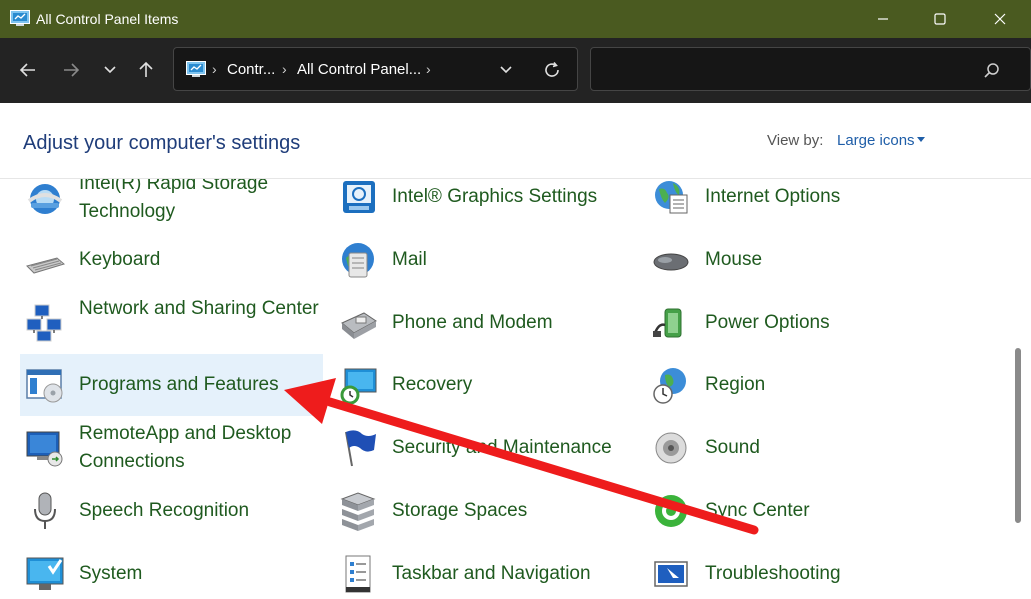 Image resolution: width=1031 pixels, height=599 pixels. I want to click on close-icon, so click(1000, 19).